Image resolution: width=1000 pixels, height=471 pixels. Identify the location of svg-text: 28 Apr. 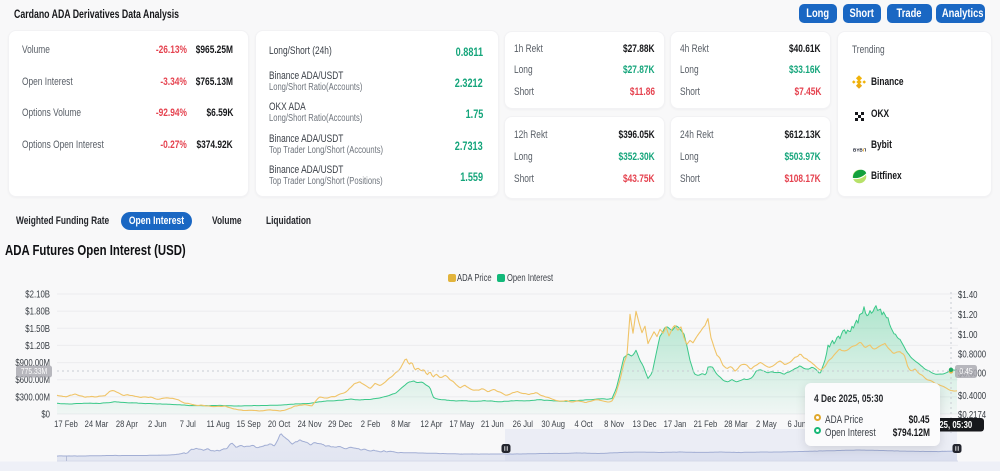
(127, 423).